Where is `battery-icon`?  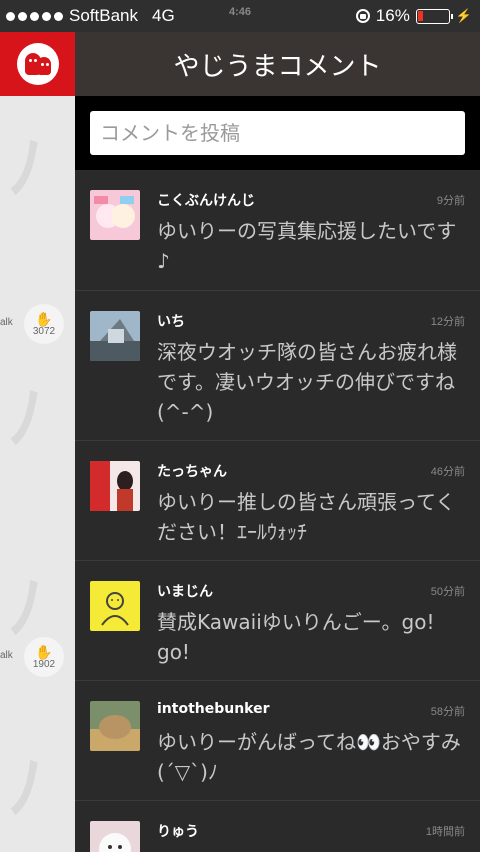 battery-icon is located at coordinates (434, 16).